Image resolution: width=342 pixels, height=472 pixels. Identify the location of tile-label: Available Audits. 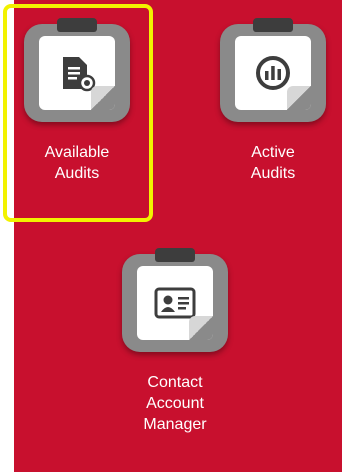
(77, 163).